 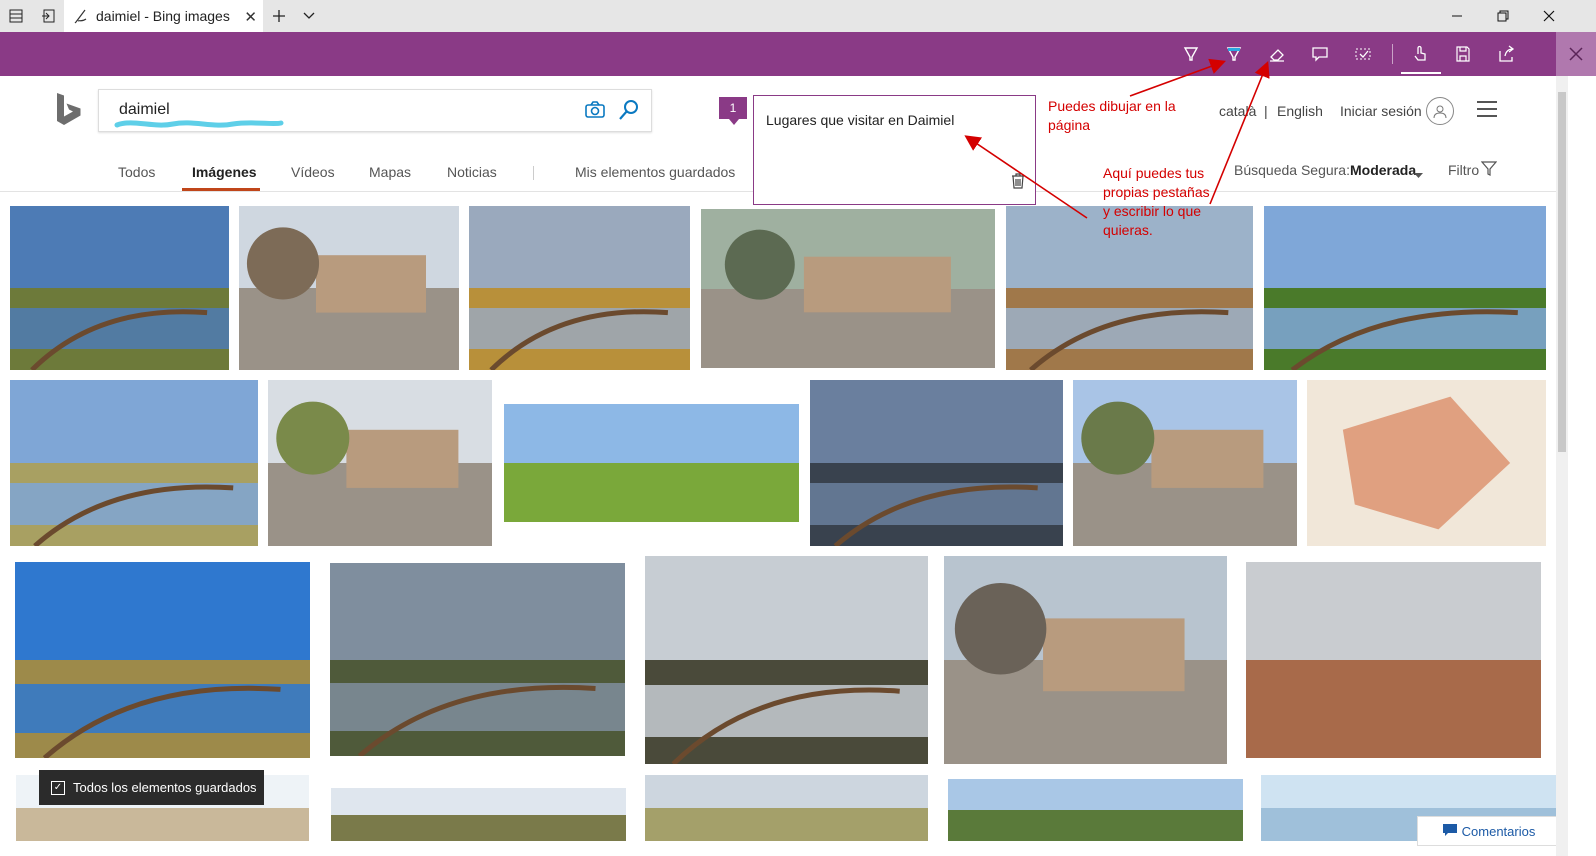 I want to click on comment-icon, so click(x=1449, y=831).